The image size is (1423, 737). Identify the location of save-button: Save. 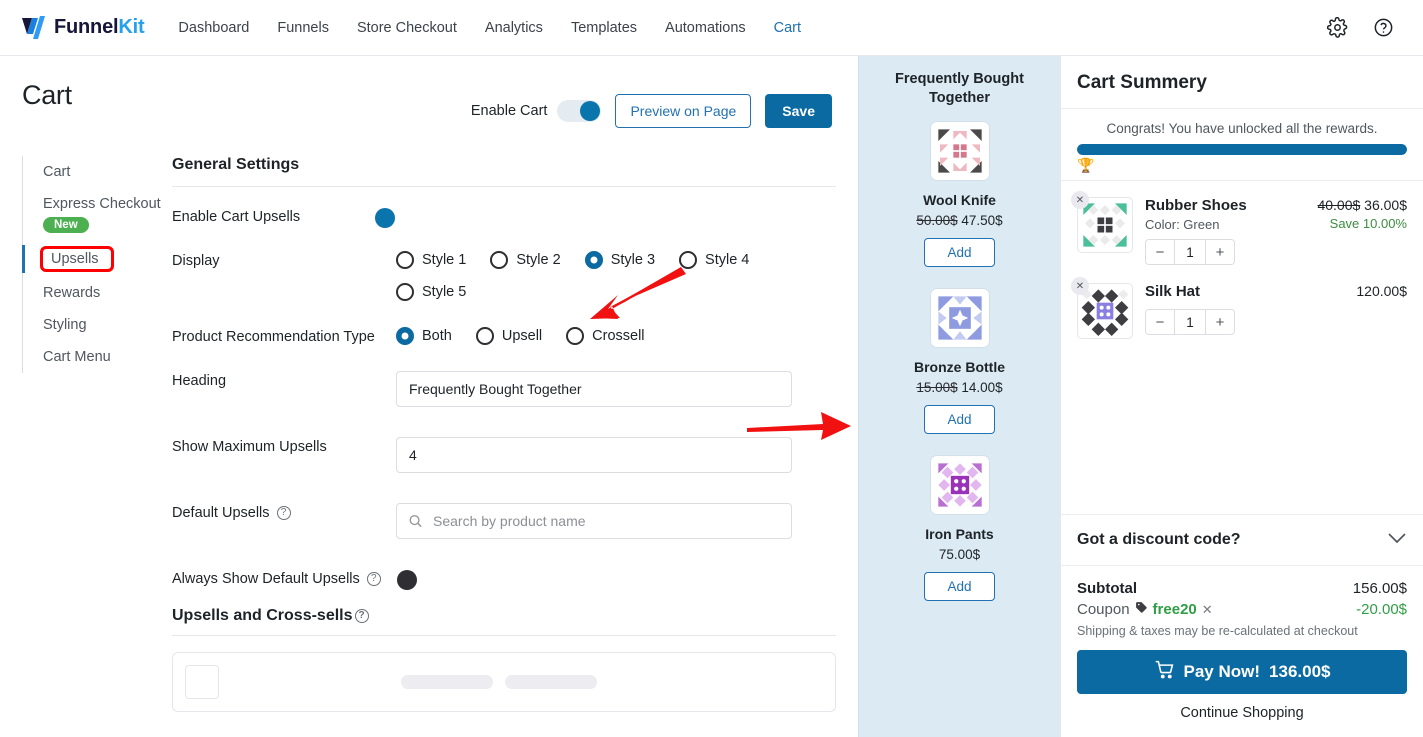
(798, 111).